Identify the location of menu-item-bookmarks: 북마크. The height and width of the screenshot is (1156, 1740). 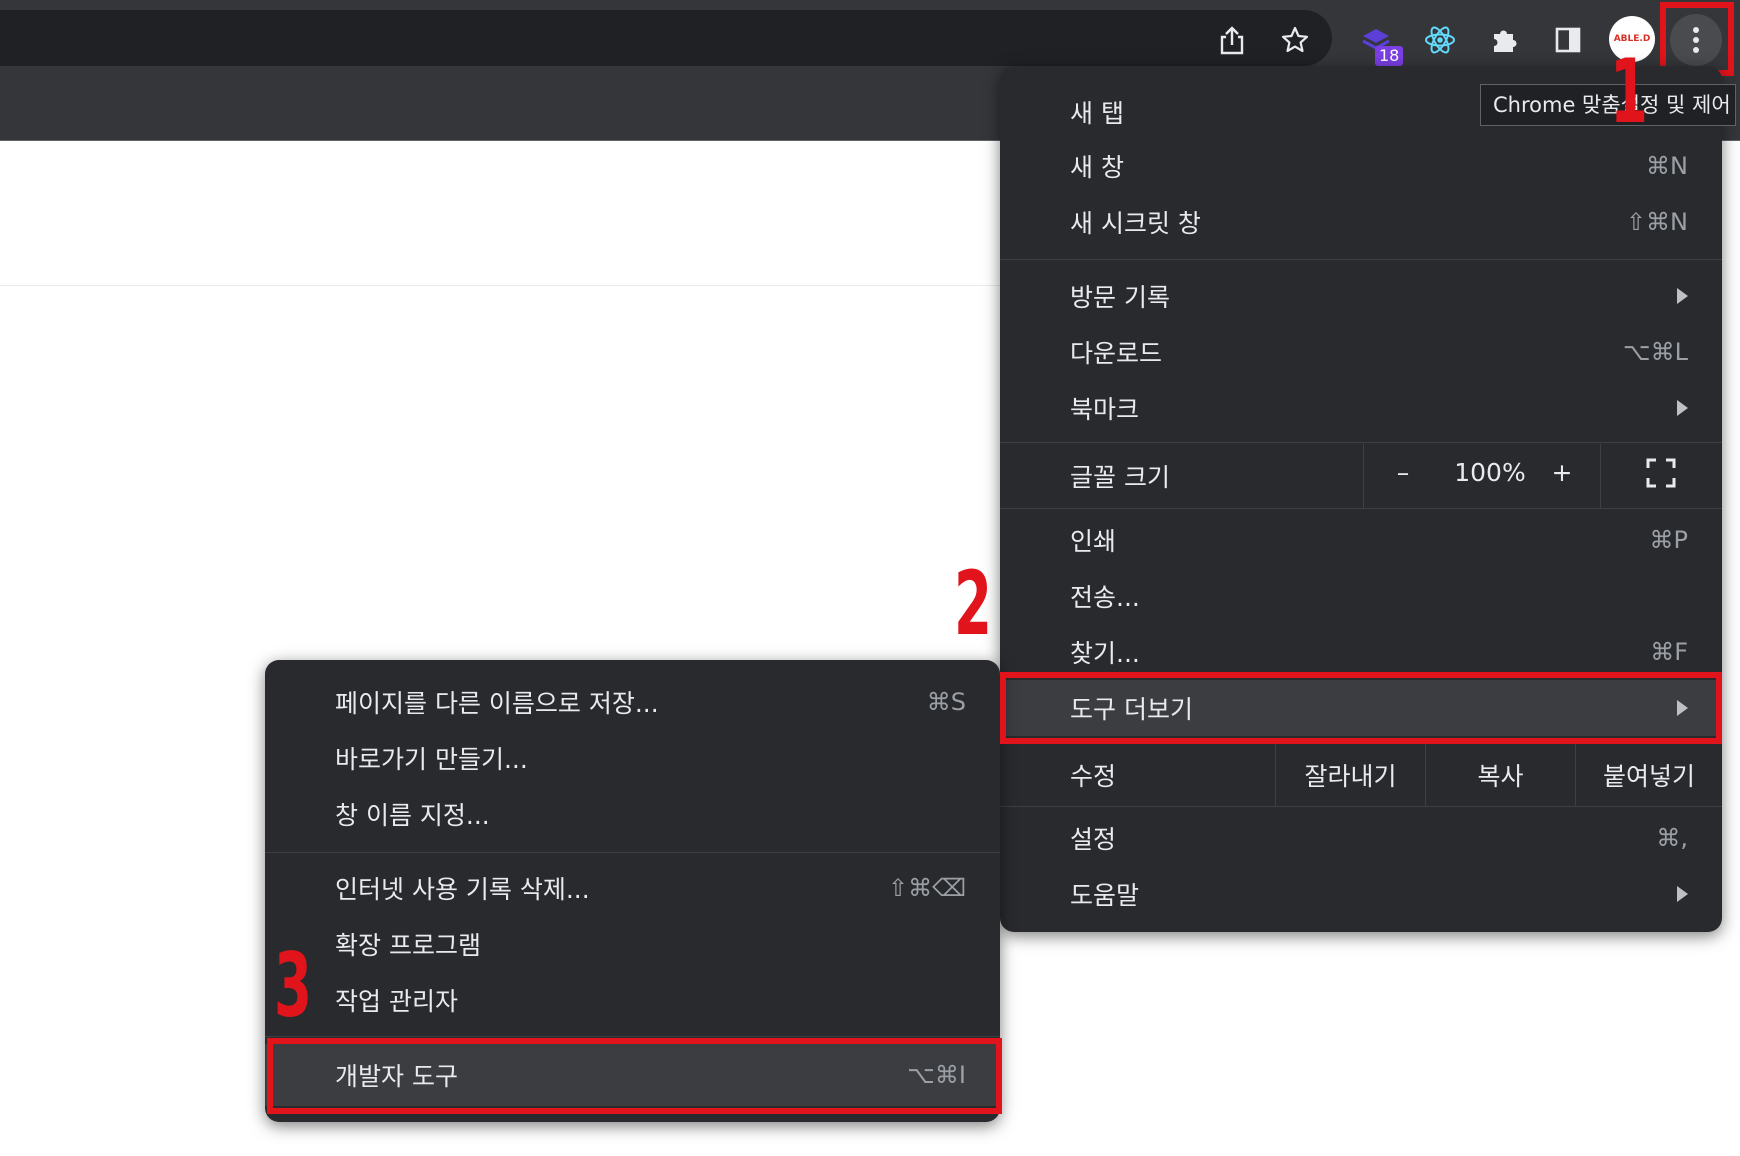
(1361, 408).